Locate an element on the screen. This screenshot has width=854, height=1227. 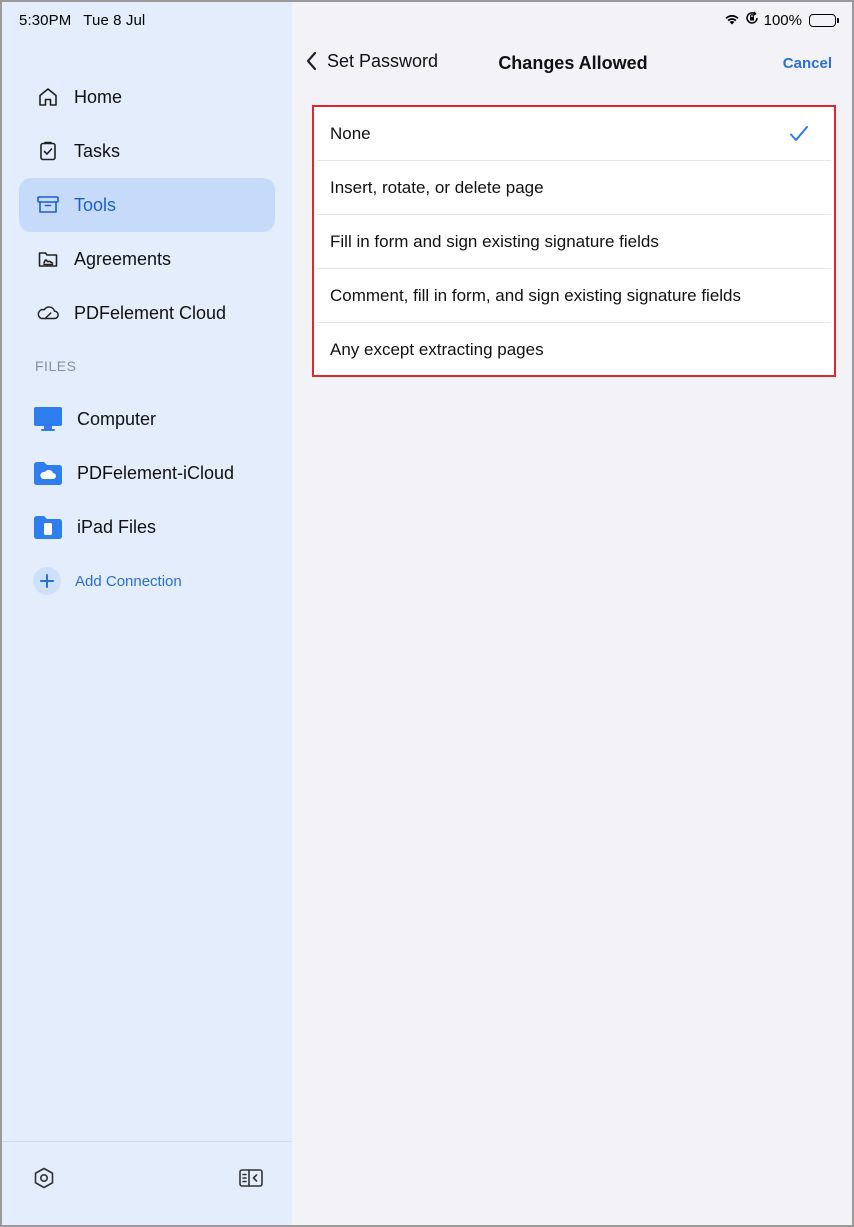
sidebar-item-pdfelement-icloud: PDFelement-iCloud is located at coordinates (158, 473).